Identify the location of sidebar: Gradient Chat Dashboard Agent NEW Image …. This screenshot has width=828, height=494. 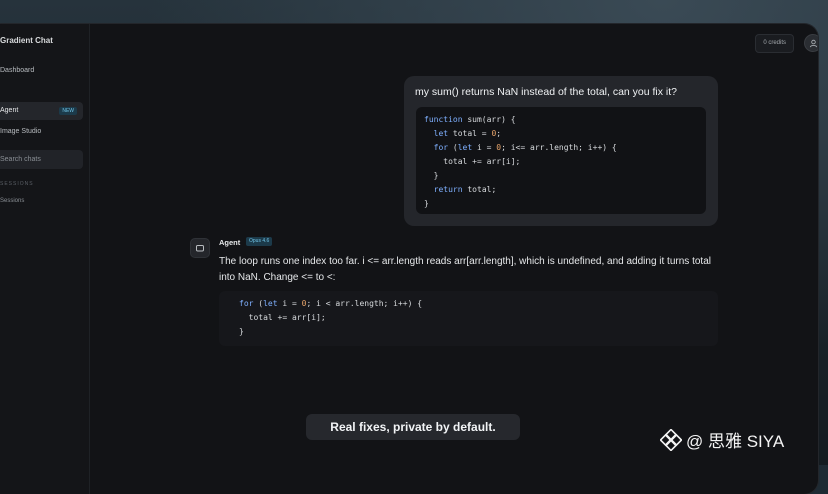
(45, 259).